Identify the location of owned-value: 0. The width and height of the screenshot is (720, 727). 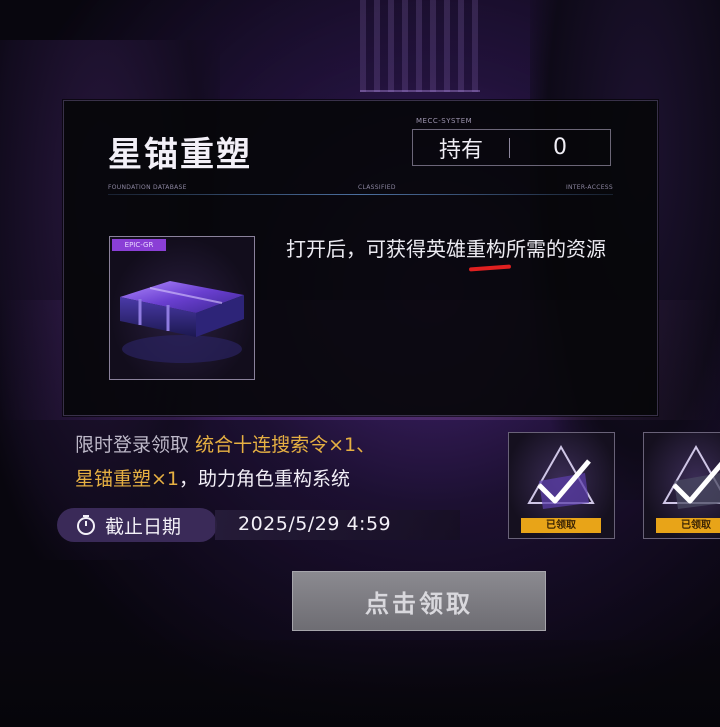
(560, 147).